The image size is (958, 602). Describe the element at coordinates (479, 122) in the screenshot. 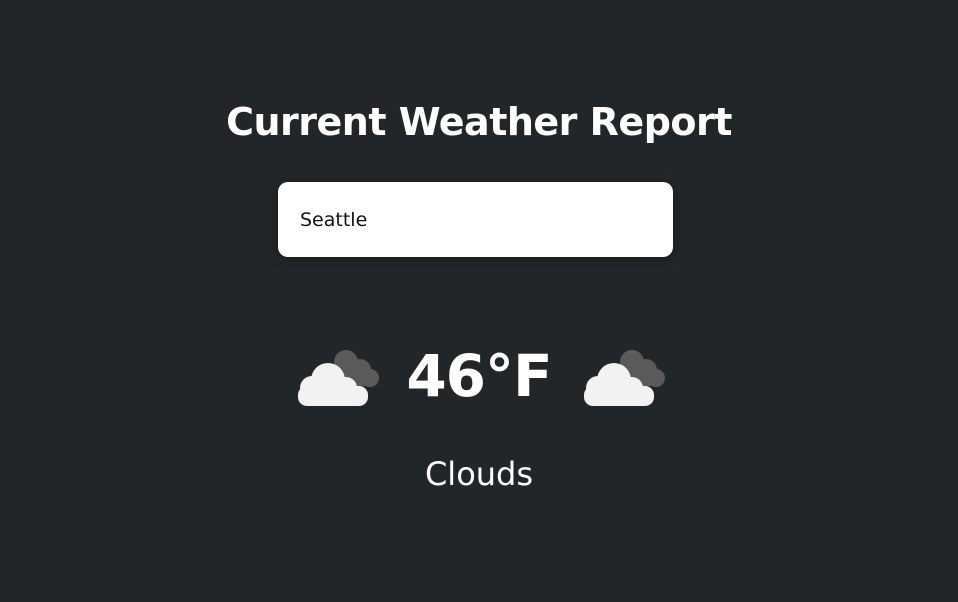

I see `page-title: Current Weather Report` at that location.